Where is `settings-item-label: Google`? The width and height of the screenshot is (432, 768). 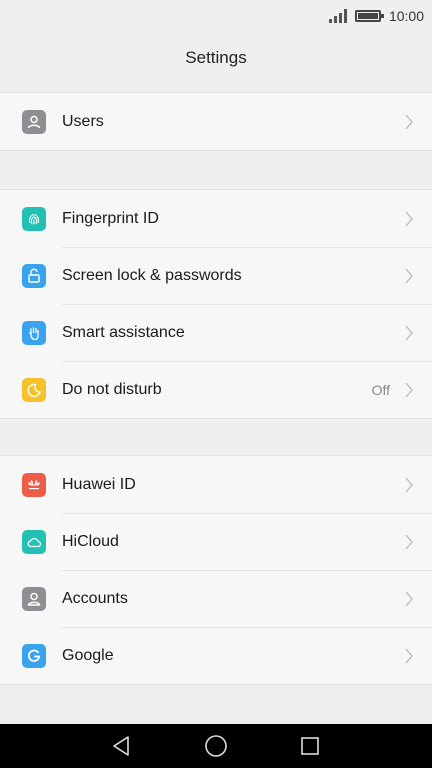 settings-item-label: Google is located at coordinates (88, 655).